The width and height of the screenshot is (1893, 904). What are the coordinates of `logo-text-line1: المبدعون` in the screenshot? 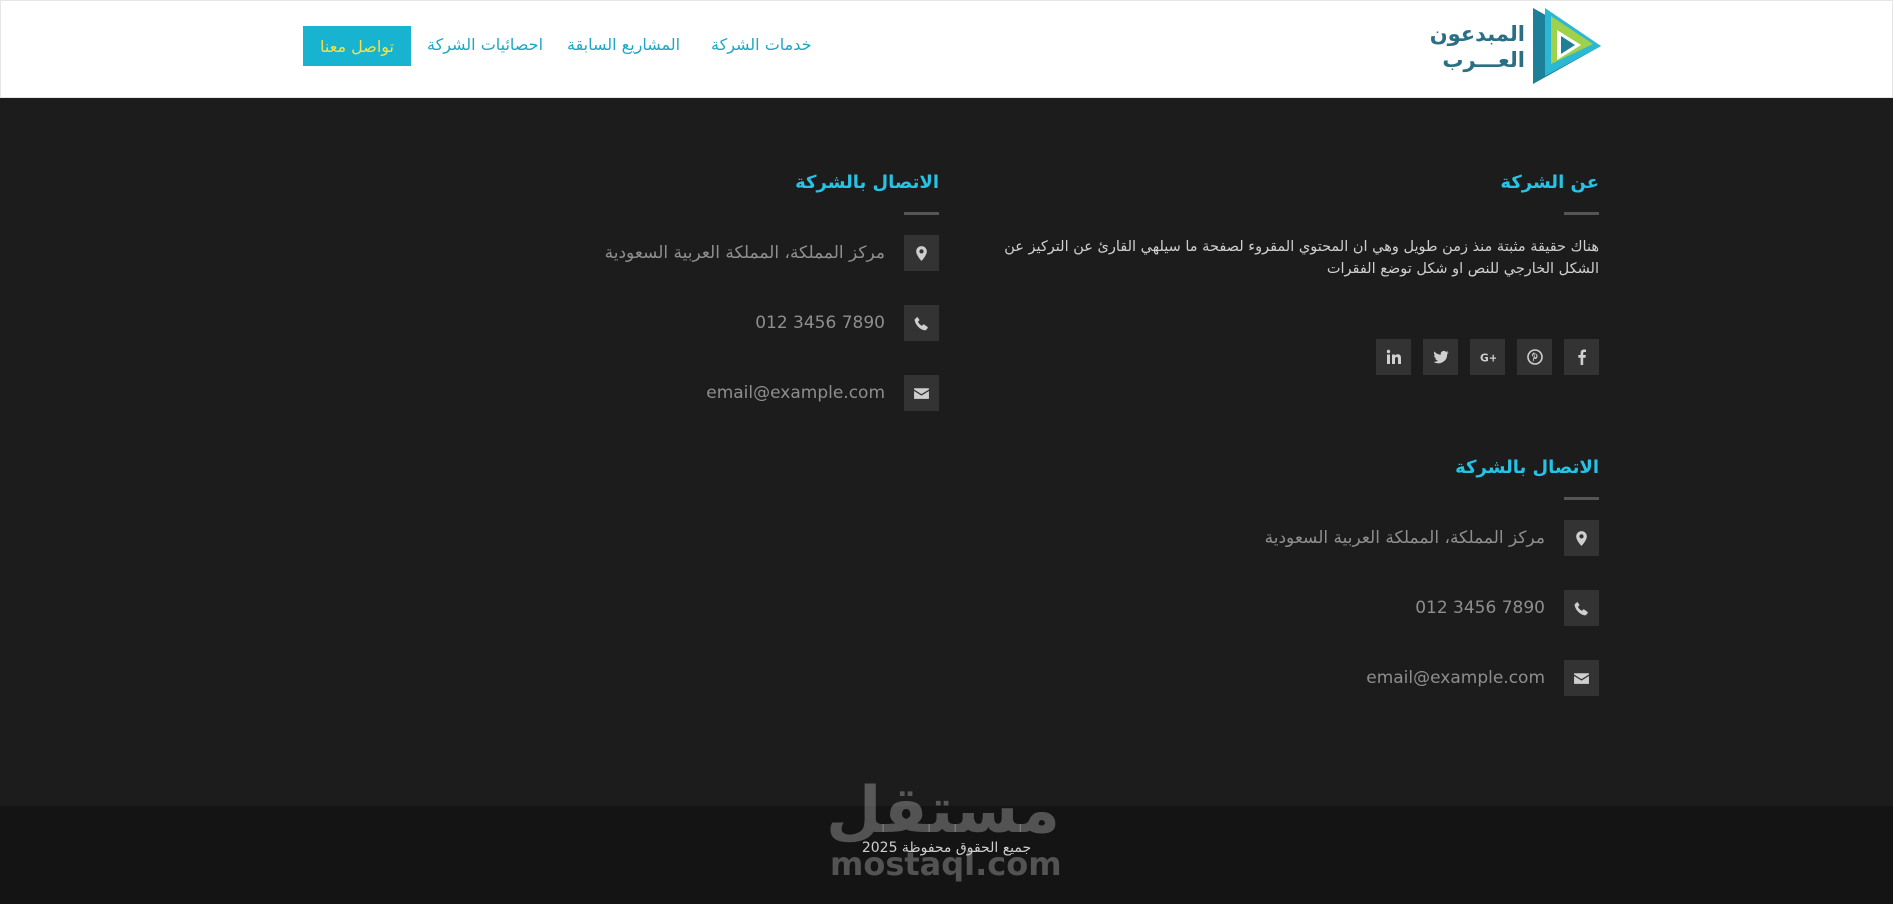 It's located at (1477, 34).